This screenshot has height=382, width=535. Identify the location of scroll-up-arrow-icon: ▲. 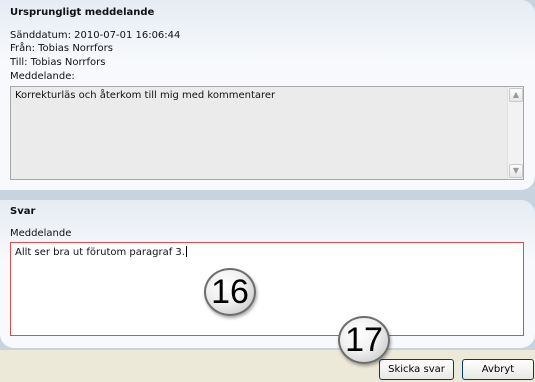
(516, 95).